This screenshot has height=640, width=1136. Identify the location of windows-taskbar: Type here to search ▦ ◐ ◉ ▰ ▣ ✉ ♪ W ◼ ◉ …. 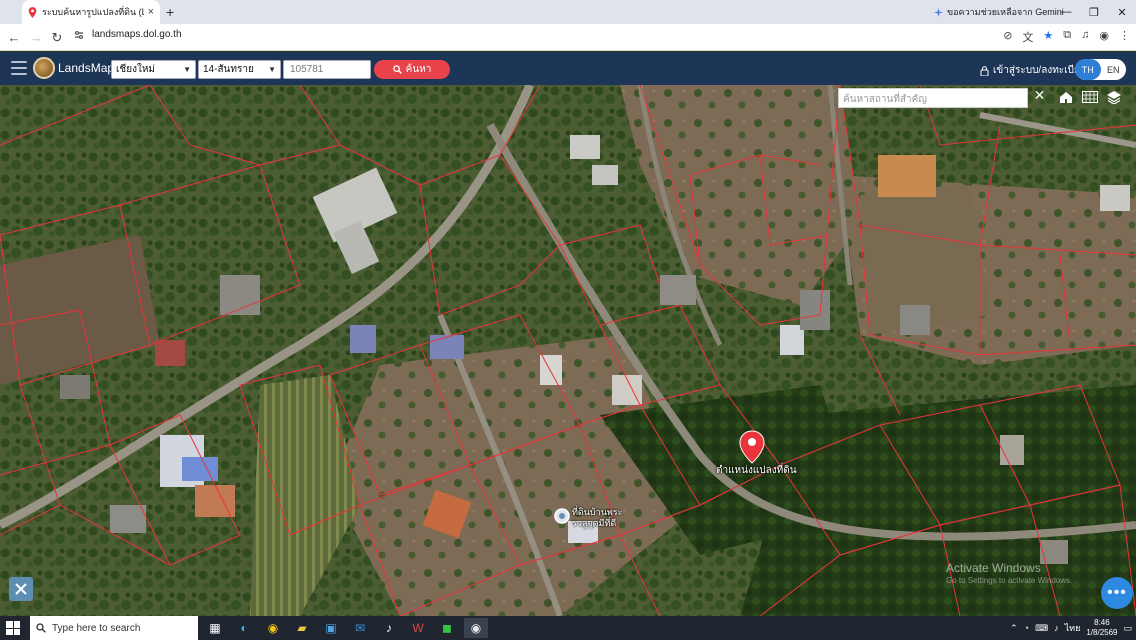
(568, 628).